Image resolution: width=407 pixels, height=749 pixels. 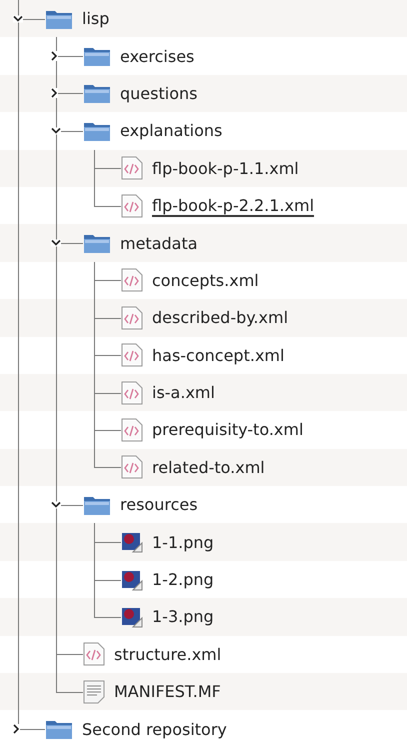 What do you see at coordinates (183, 580) in the screenshot?
I see `tree-item: 1-2.png` at bounding box center [183, 580].